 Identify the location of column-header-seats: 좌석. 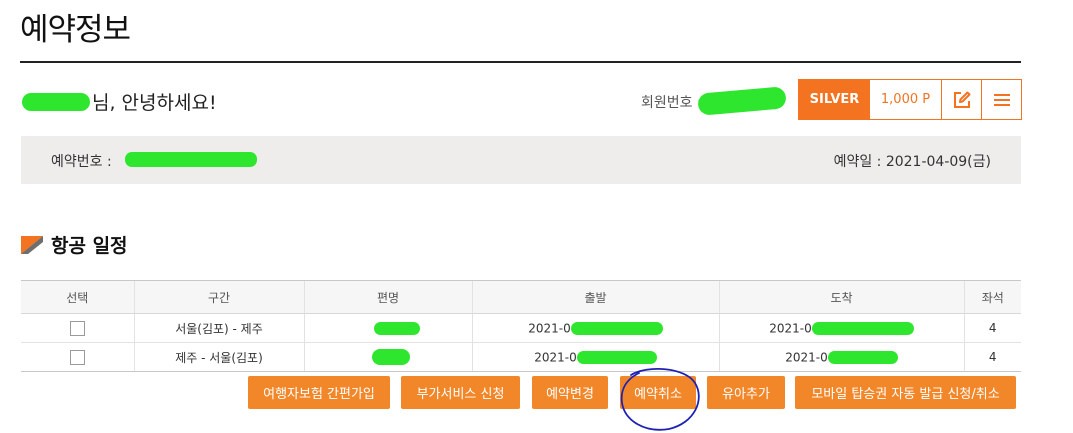
(992, 297).